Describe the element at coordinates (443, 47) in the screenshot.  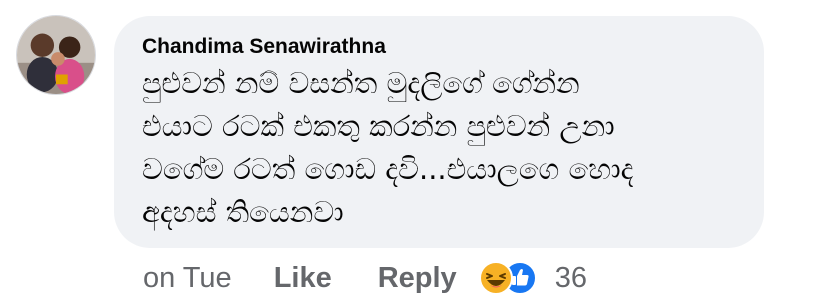
I see `comment-author: Chandima Senawirathna` at that location.